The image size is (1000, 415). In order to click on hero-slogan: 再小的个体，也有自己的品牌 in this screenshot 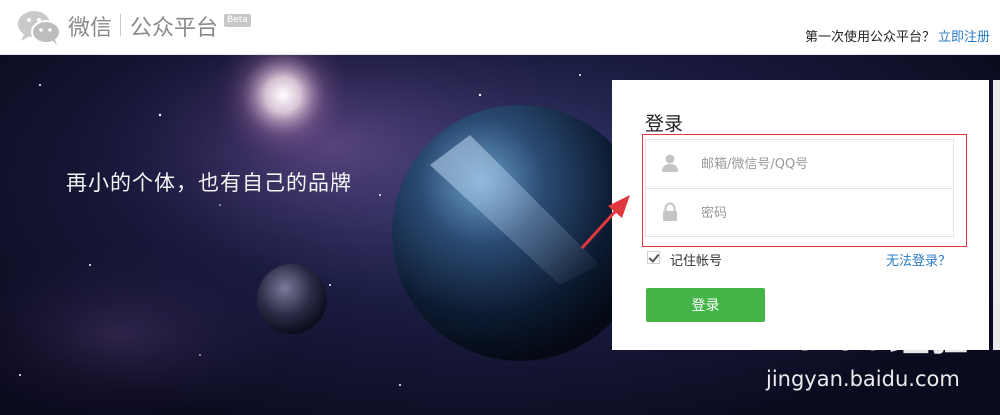, I will do `click(209, 183)`.